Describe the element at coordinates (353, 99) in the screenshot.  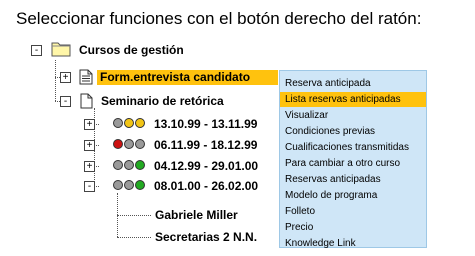
I see `menu-item-lista-reservas: Lista reservas anticipadas` at that location.